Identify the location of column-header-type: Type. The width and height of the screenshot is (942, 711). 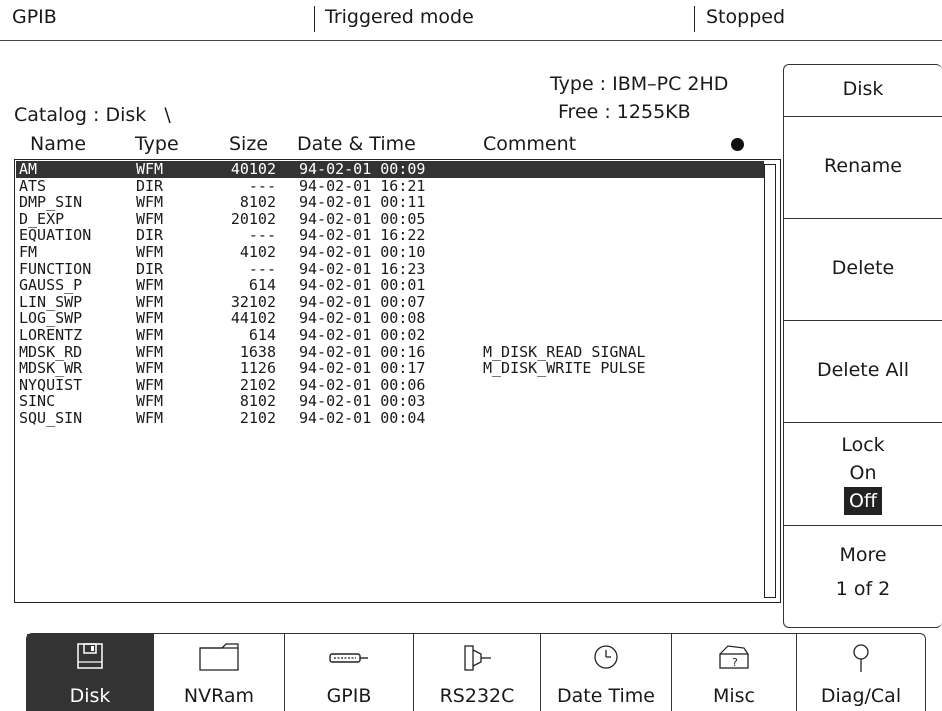
(157, 144).